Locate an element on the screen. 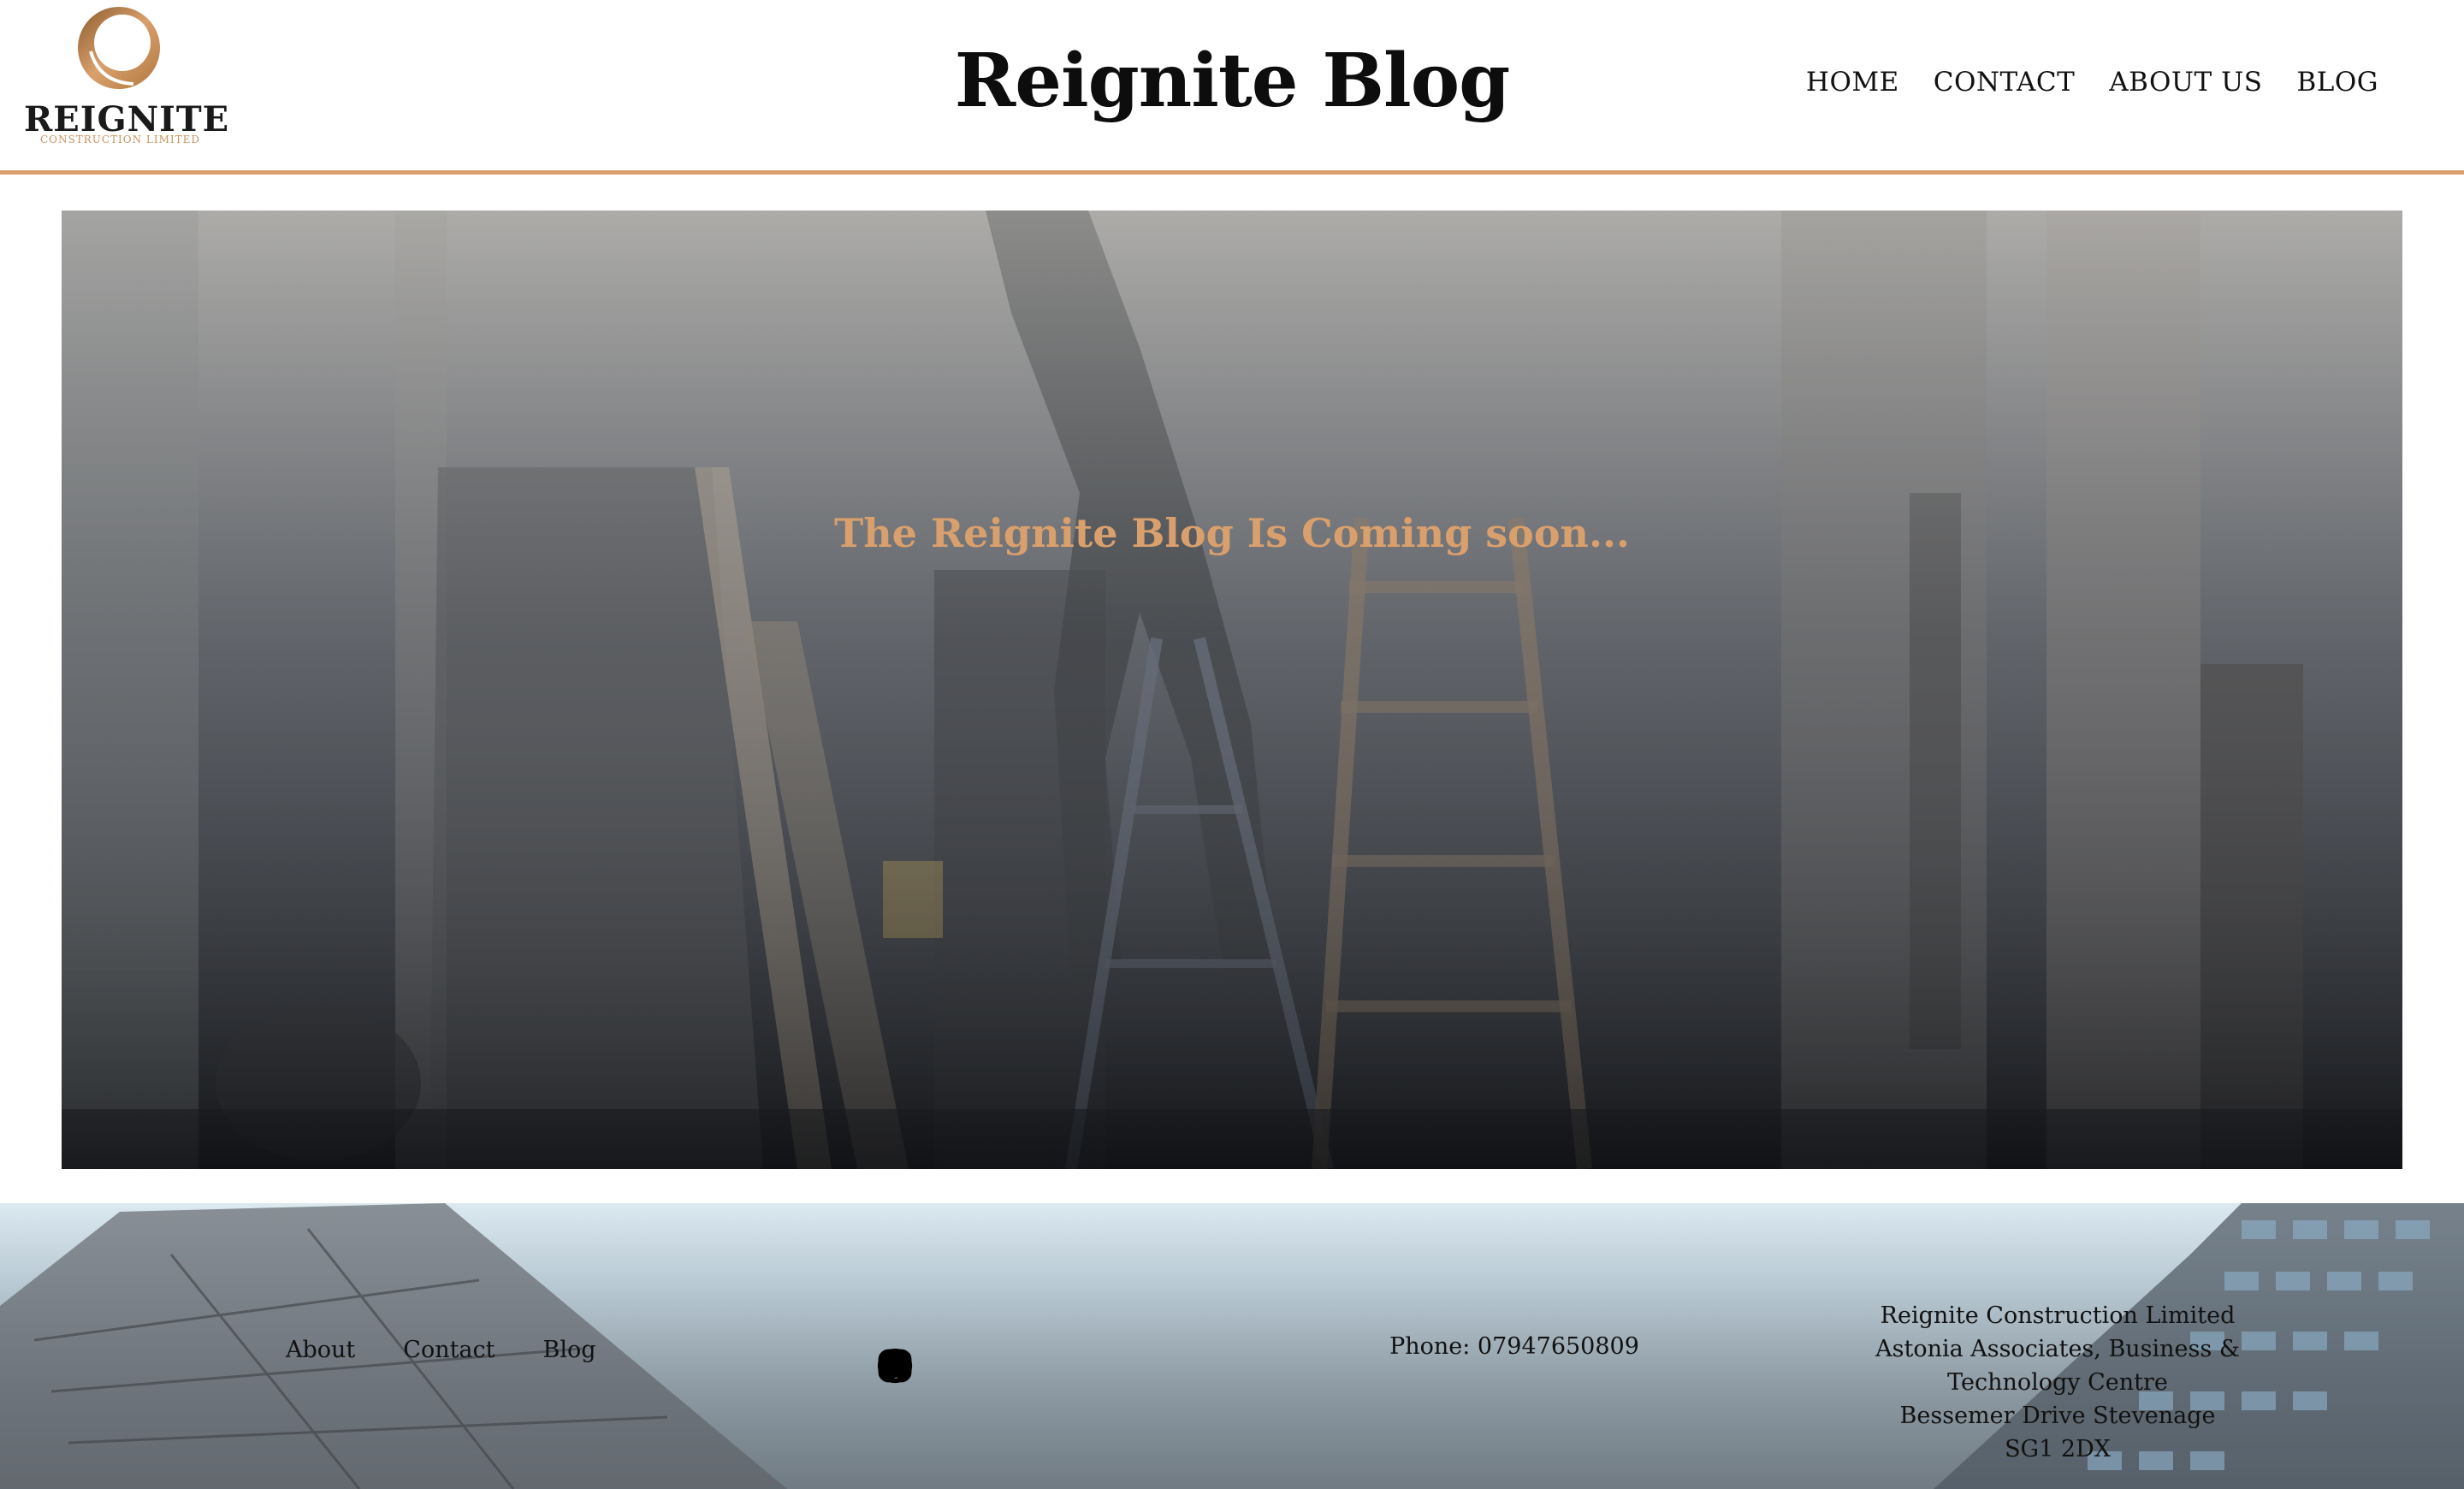 This screenshot has width=2464, height=1489. reignite-logo: REIGNITE CONSTRUCTION LIMITED is located at coordinates (126, 77).